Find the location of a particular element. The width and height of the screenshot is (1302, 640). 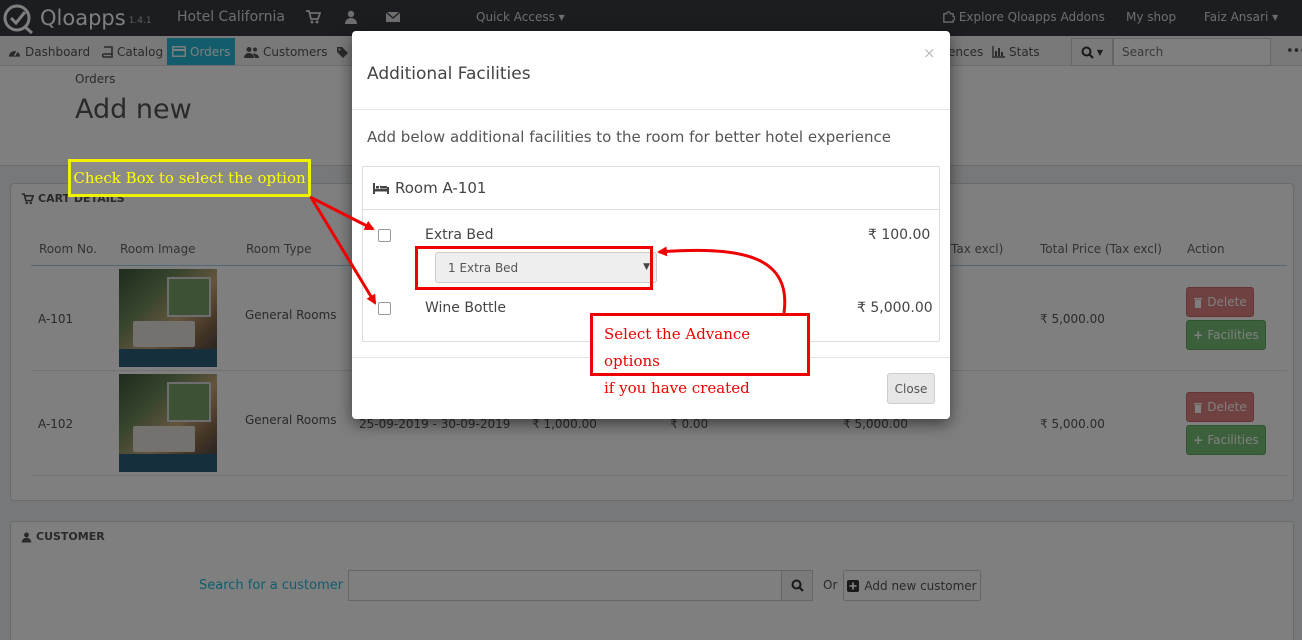

close-button: Close is located at coordinates (911, 388).